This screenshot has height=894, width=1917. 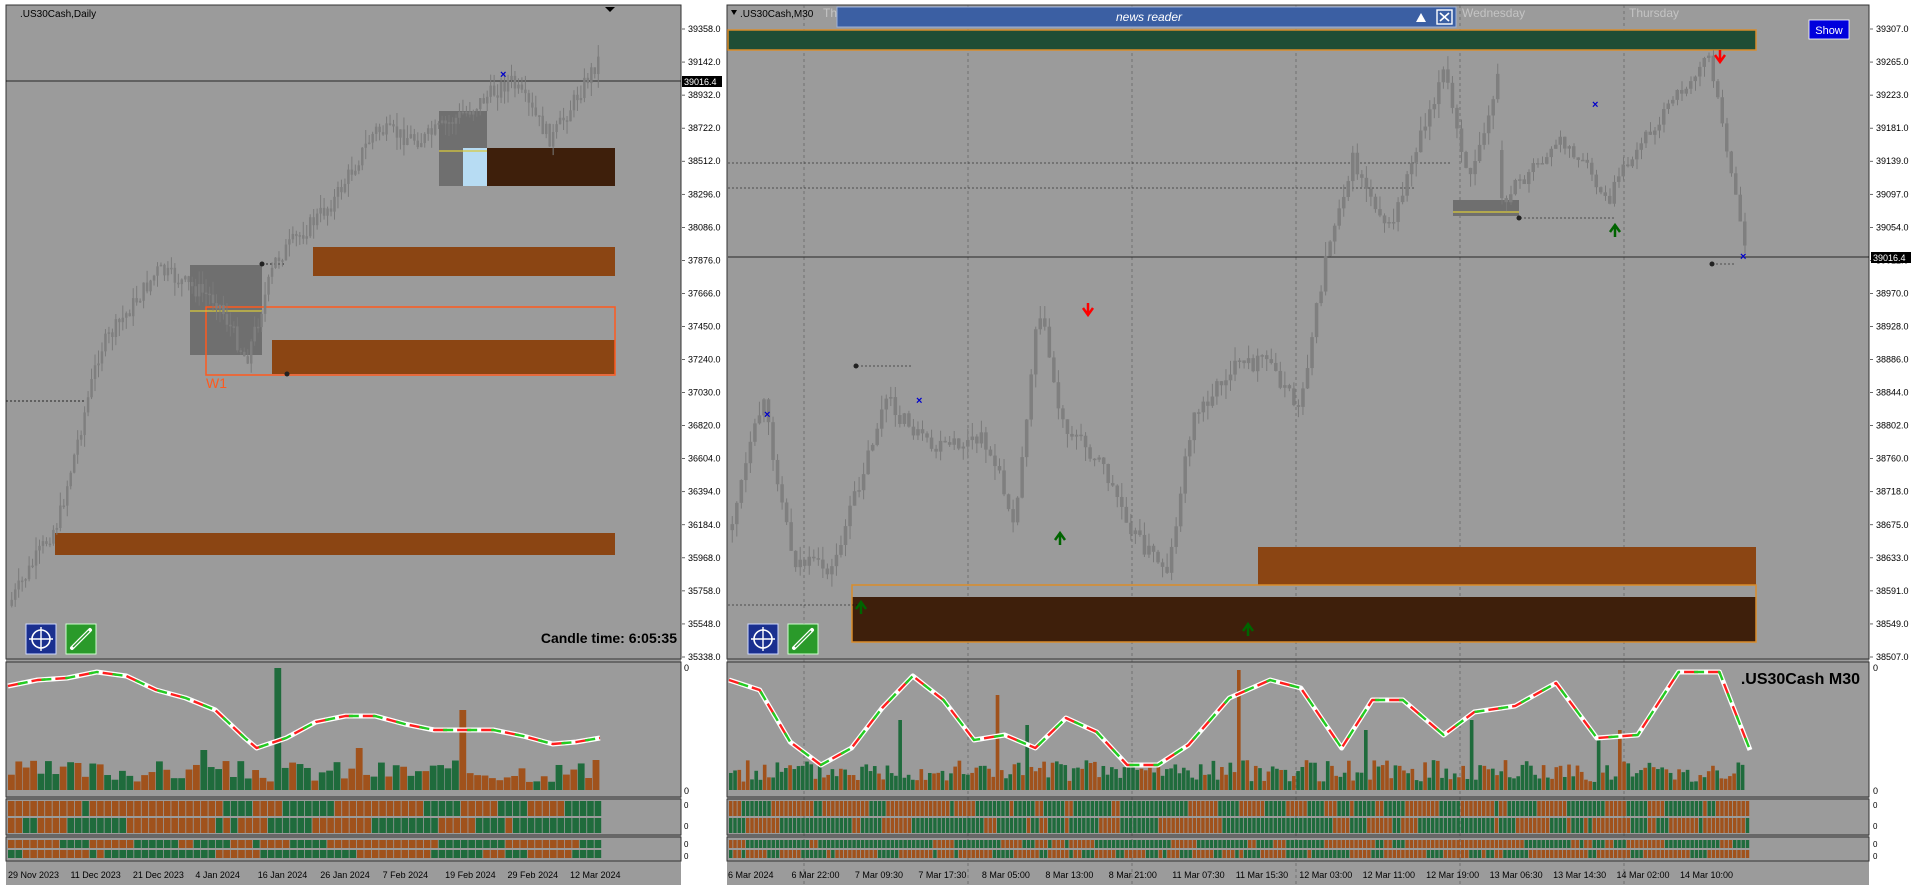 What do you see at coordinates (815, 875) in the screenshot?
I see `date-label: 6 Mar 22:00` at bounding box center [815, 875].